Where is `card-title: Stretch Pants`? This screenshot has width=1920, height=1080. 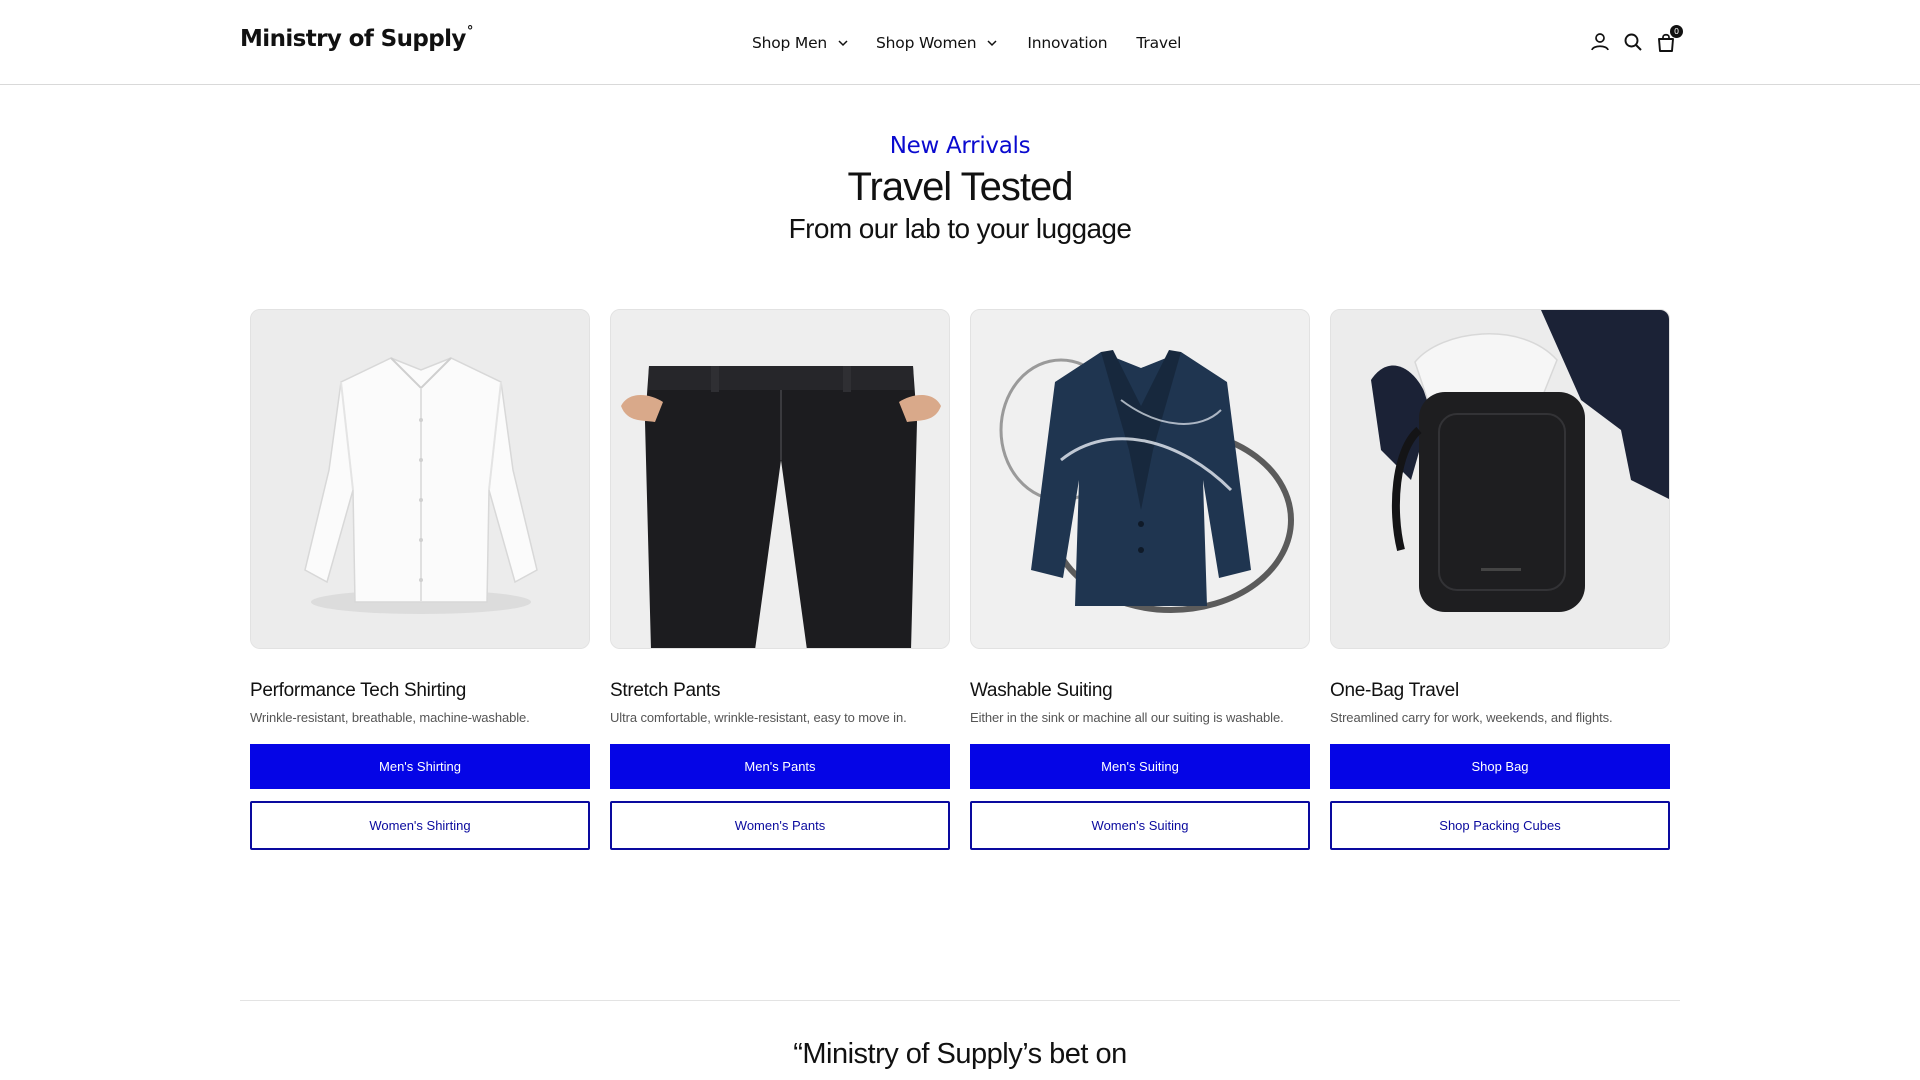
card-title: Stretch Pants is located at coordinates (665, 690).